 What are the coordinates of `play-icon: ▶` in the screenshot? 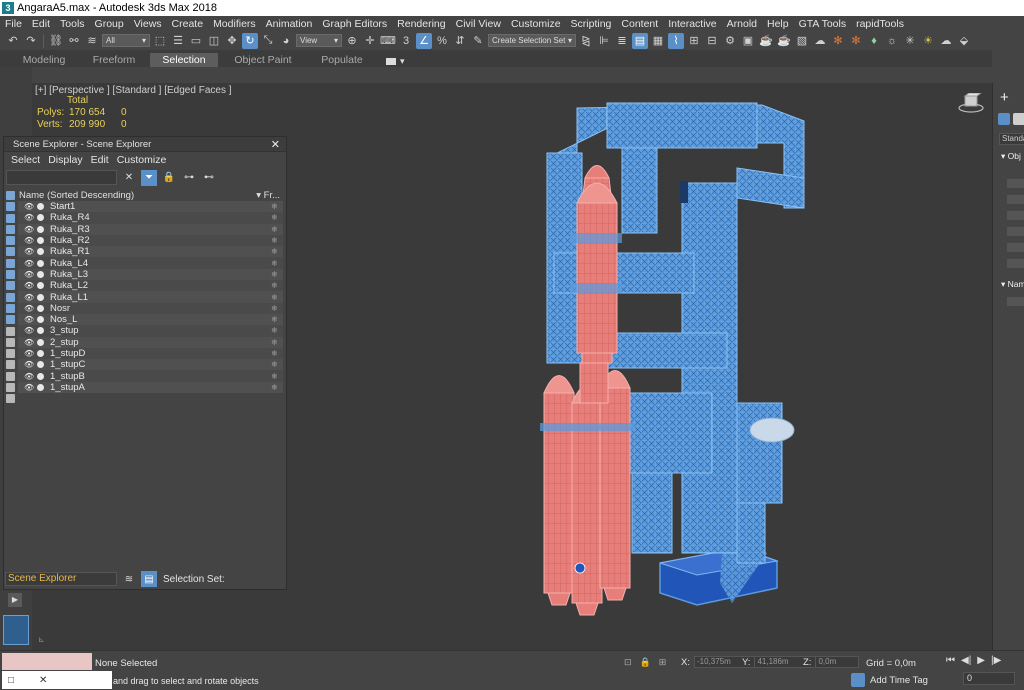 It's located at (981, 660).